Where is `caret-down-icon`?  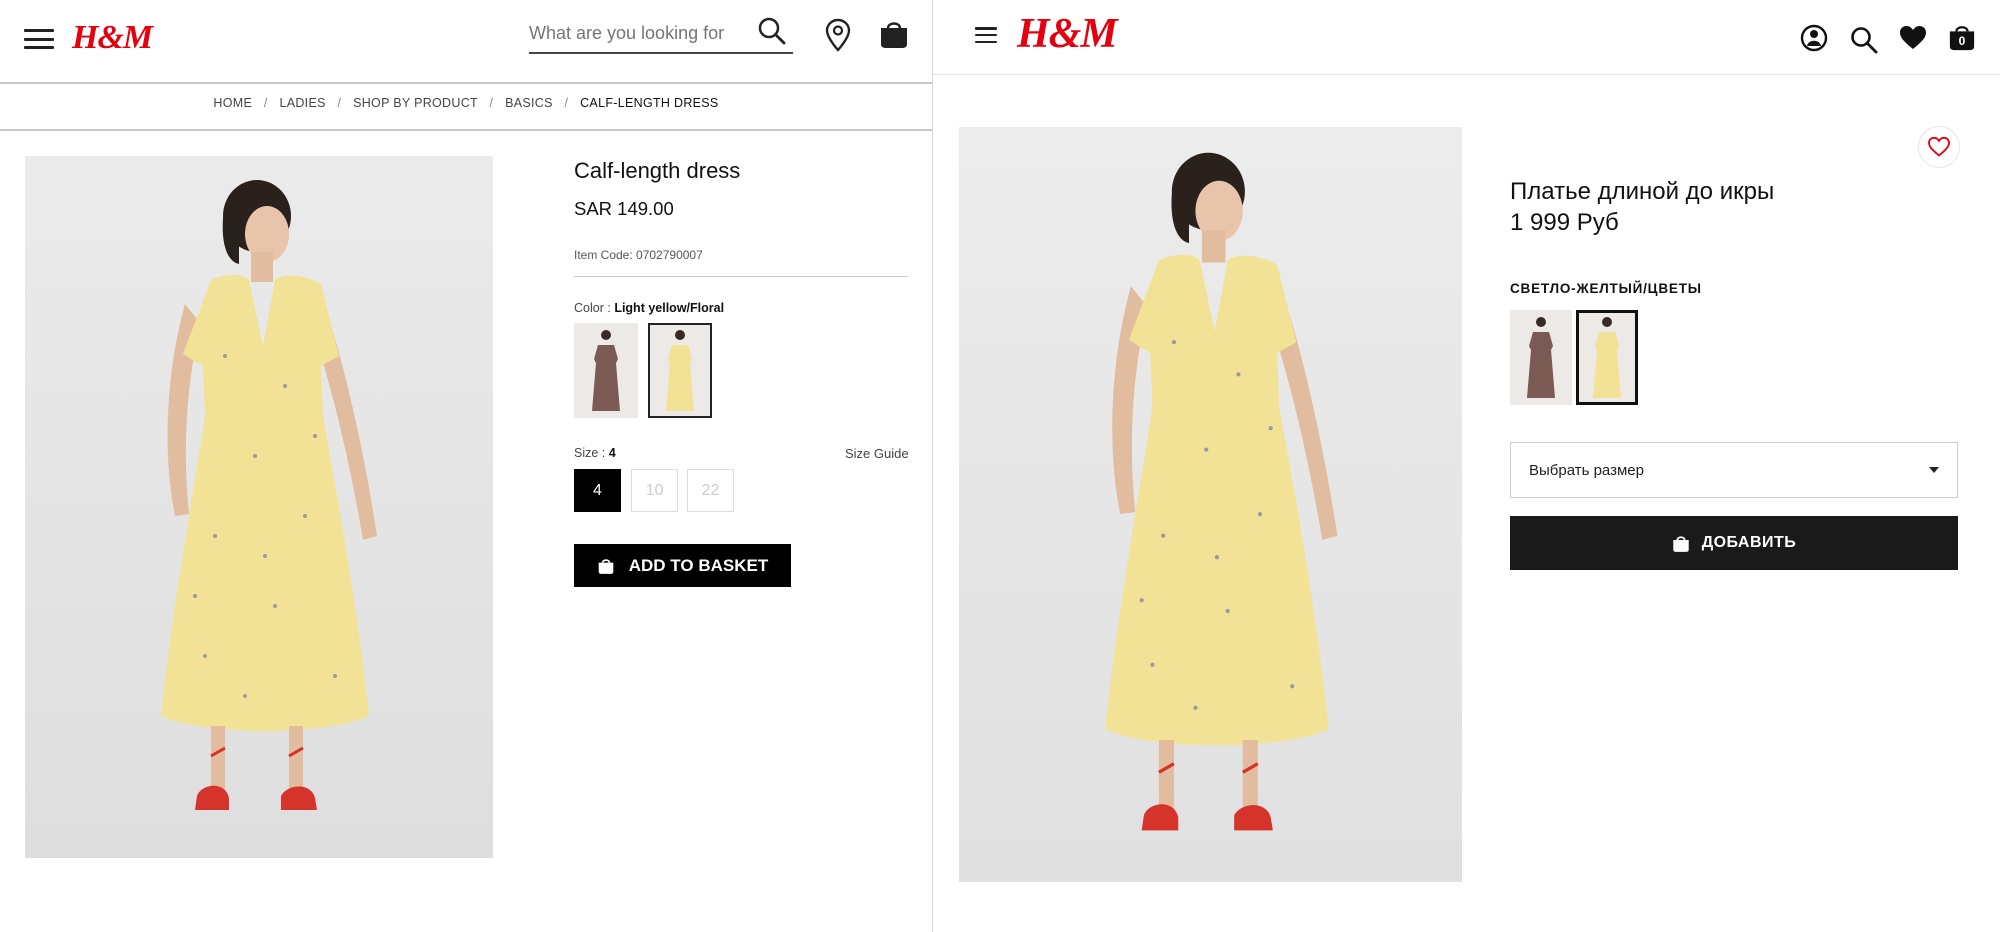 caret-down-icon is located at coordinates (1934, 470).